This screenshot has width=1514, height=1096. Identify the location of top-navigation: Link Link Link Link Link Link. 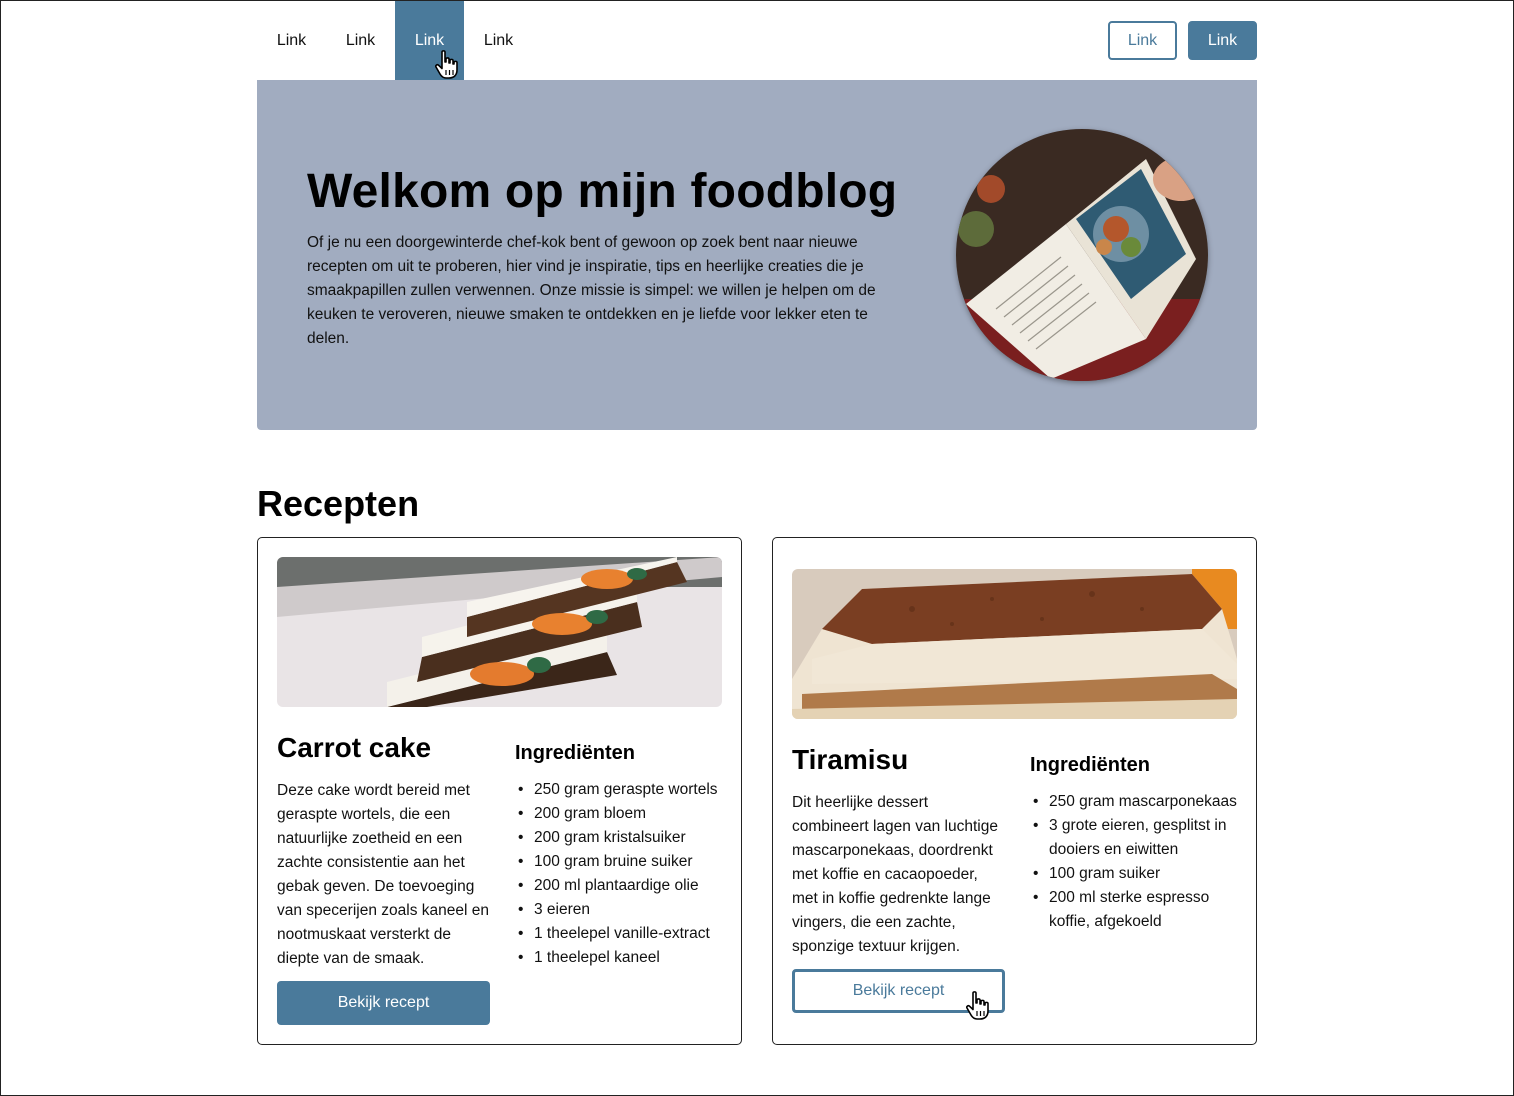
(757, 40).